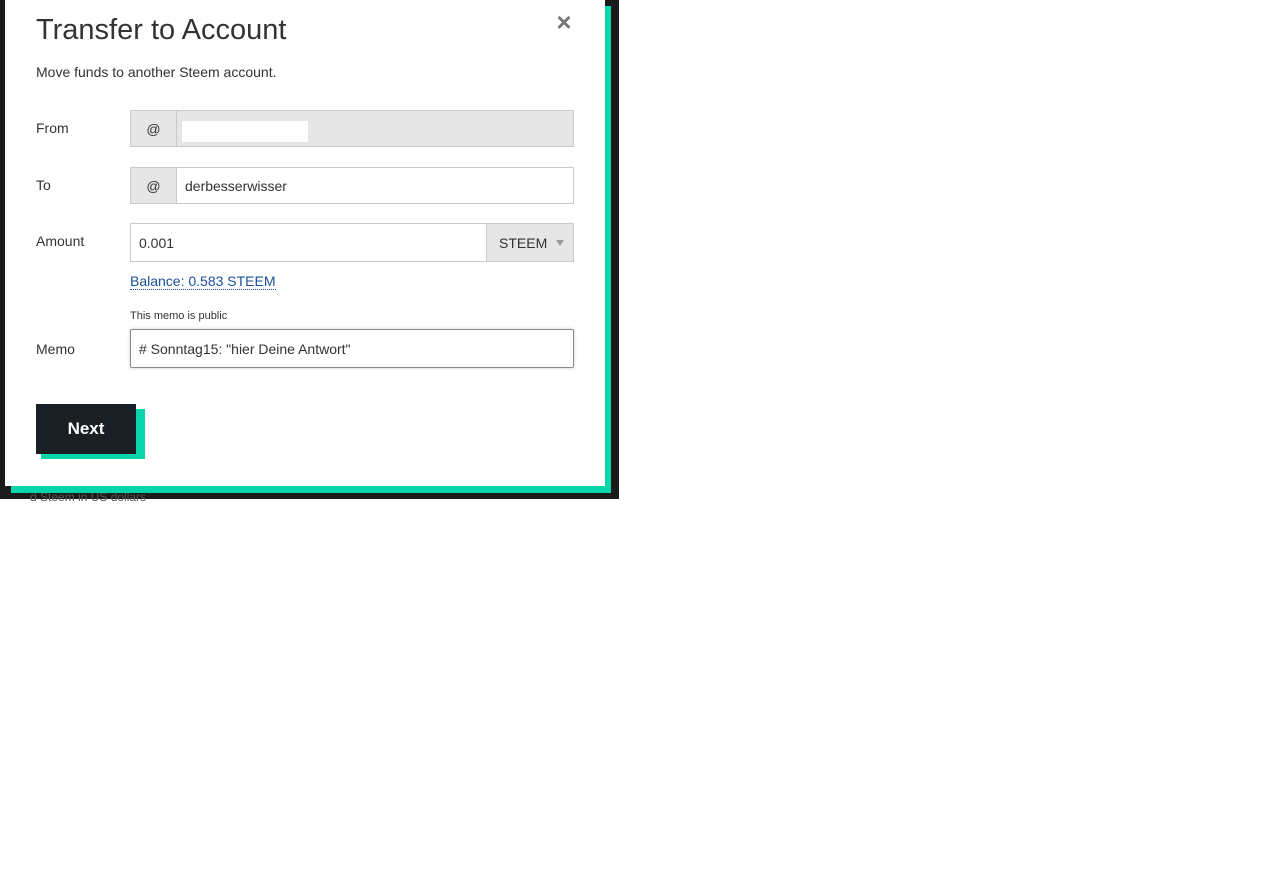 This screenshot has width=1273, height=880. I want to click on memo-public-hint: This memo is public, so click(179, 316).